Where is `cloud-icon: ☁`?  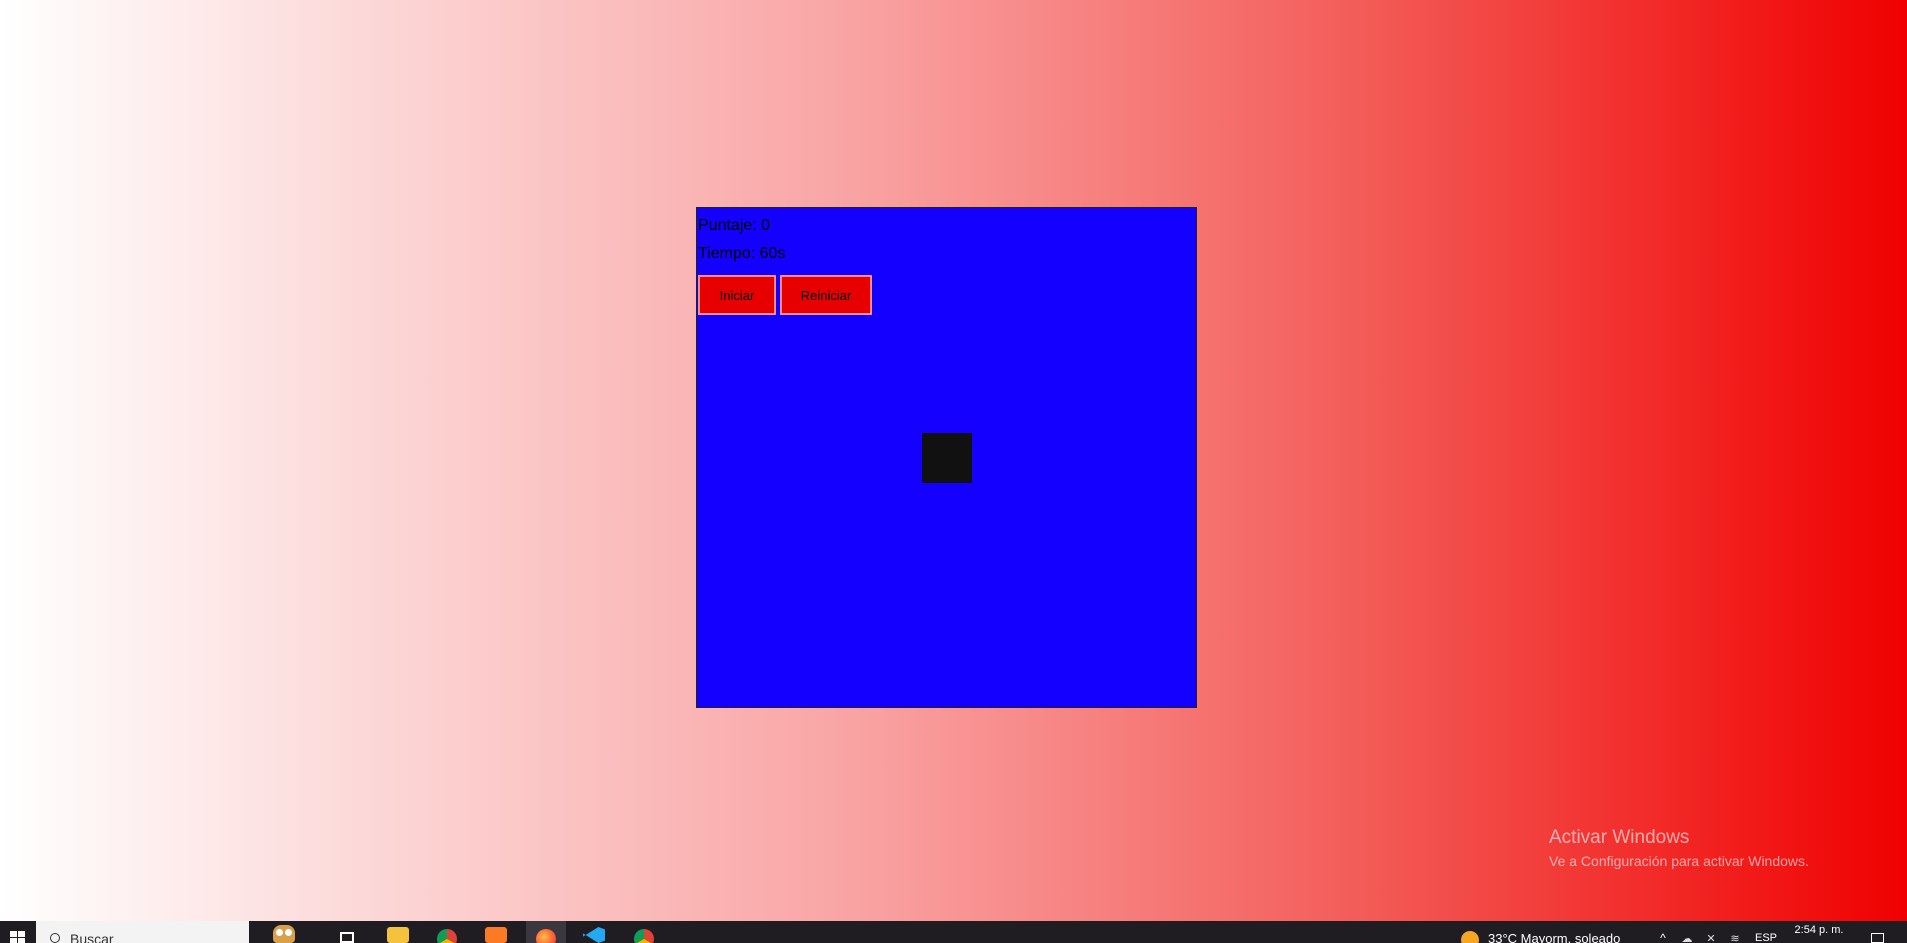 cloud-icon: ☁ is located at coordinates (1687, 932).